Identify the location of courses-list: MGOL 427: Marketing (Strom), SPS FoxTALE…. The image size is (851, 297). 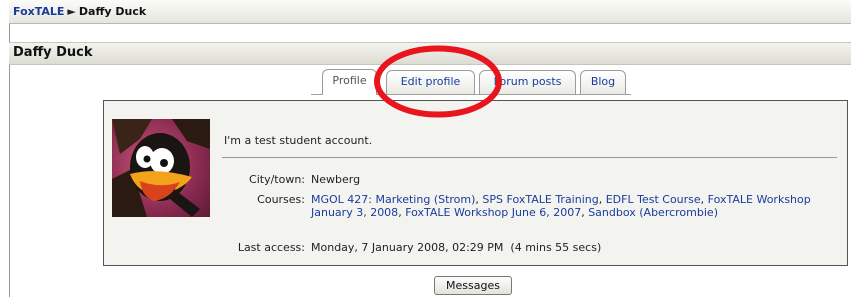
(561, 206).